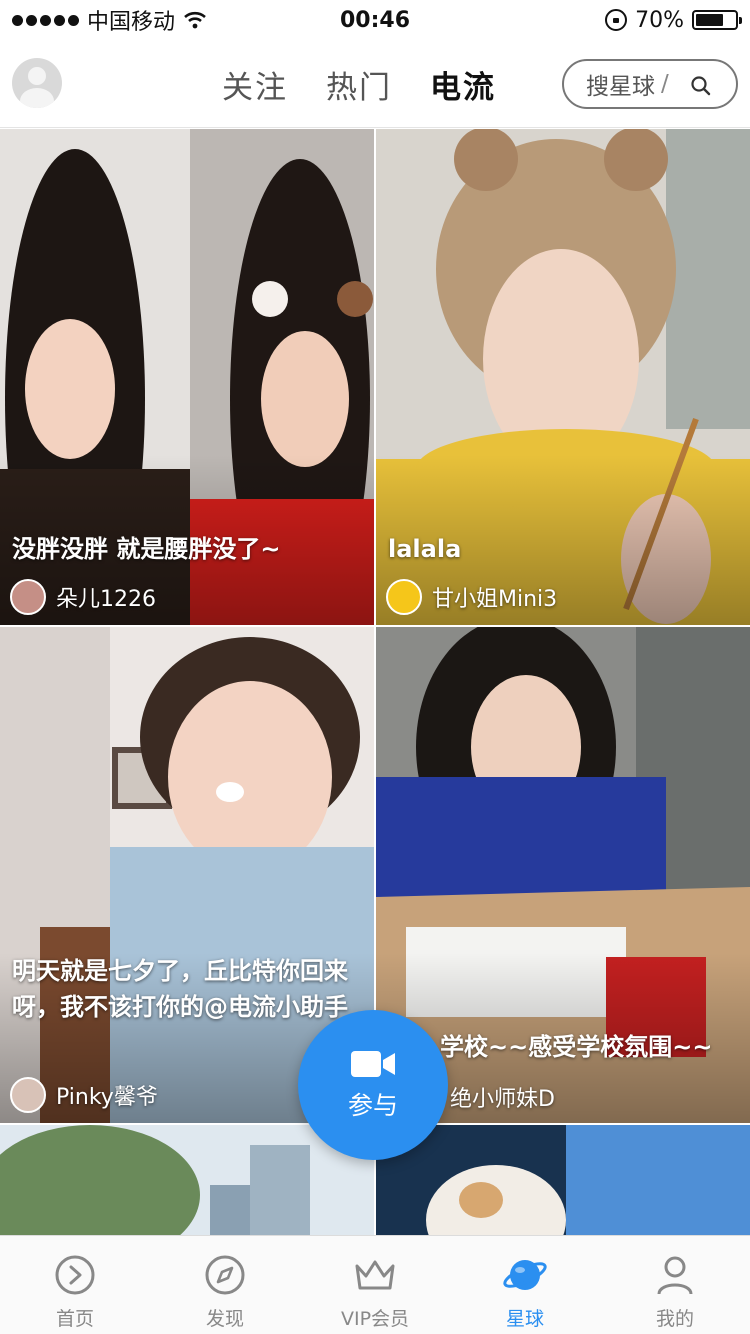 This screenshot has height=1334, width=750. Describe the element at coordinates (375, 20) in the screenshot. I see `status-bar: 中国移动 00:46 70%` at that location.